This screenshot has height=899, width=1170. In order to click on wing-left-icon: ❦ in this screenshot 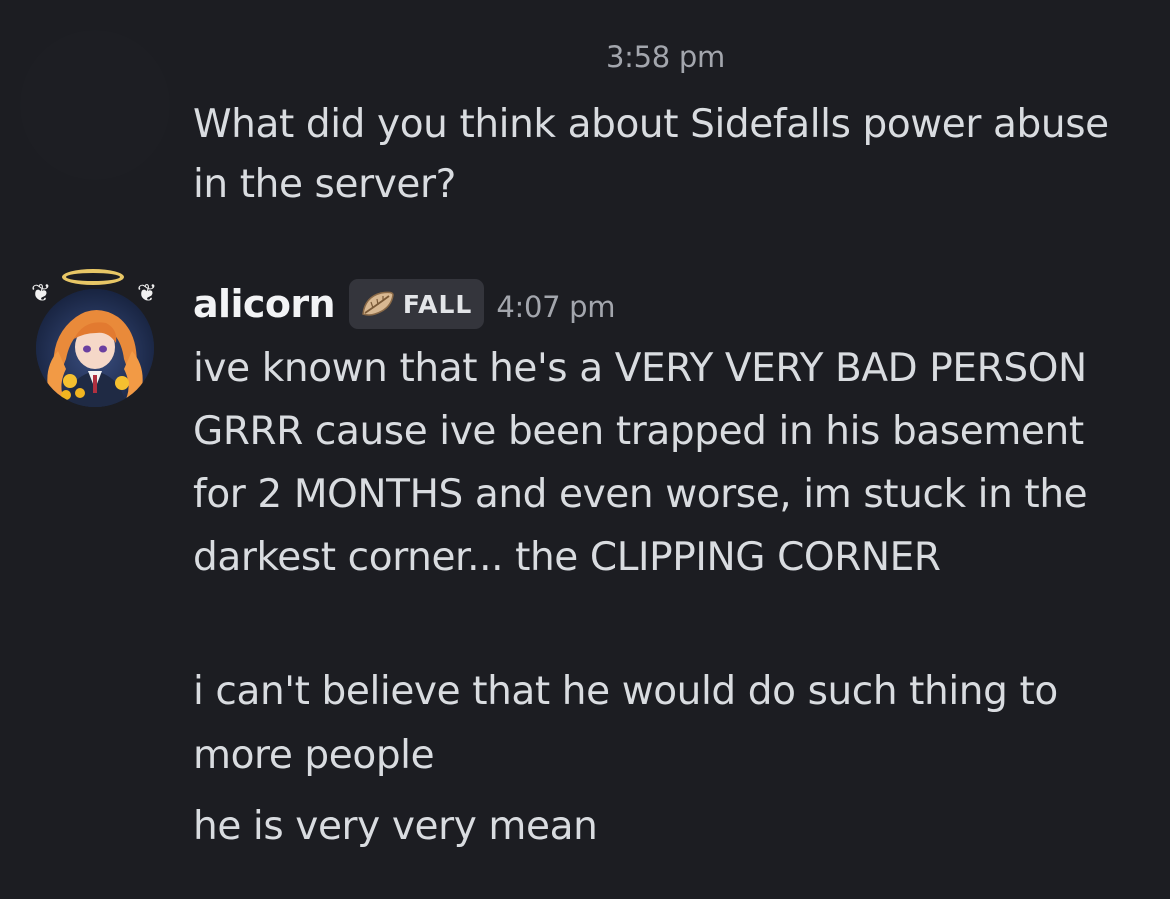, I will do `click(41, 293)`.